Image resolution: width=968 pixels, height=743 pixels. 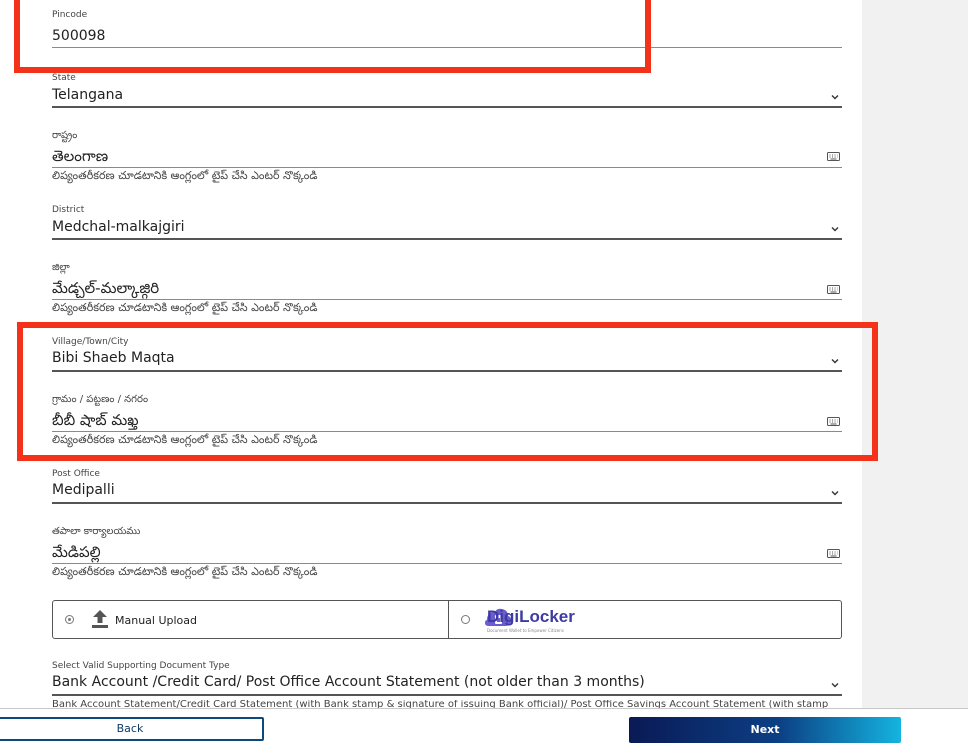 What do you see at coordinates (447, 47) in the screenshot?
I see `pincode-underline` at bounding box center [447, 47].